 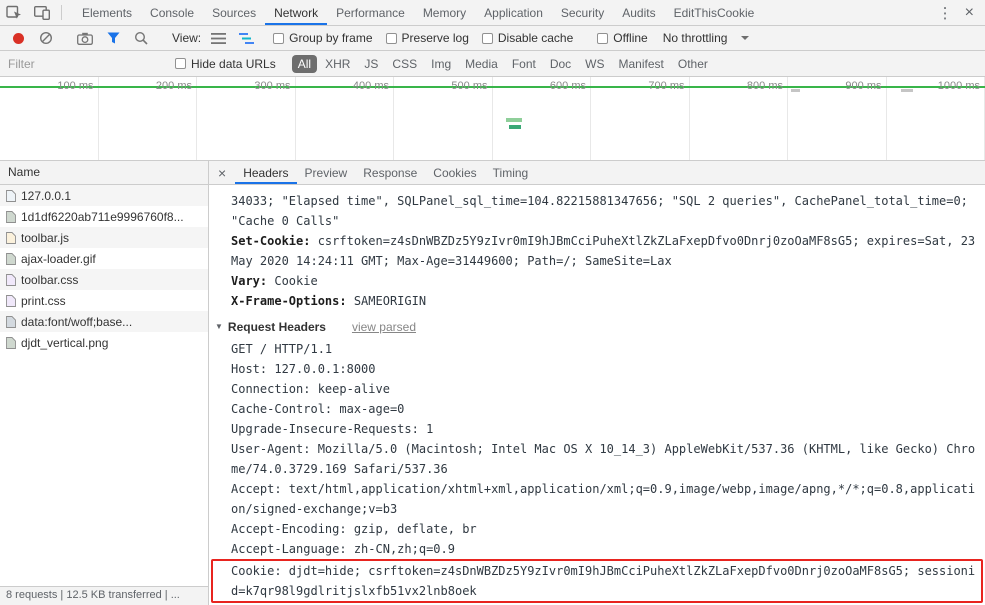 What do you see at coordinates (85, 38) in the screenshot?
I see `screenshot-camera-icon` at bounding box center [85, 38].